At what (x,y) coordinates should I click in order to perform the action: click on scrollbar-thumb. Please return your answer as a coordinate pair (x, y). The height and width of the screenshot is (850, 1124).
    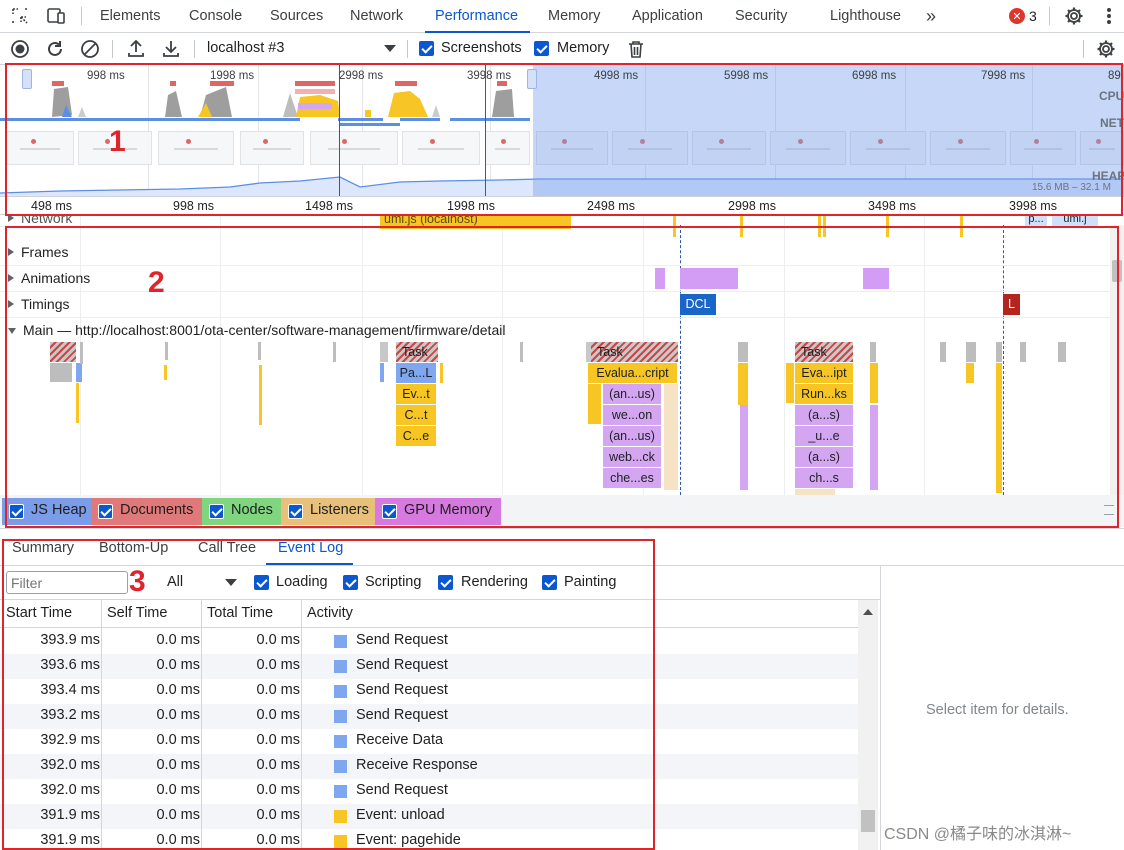
    Looking at the image, I should click on (868, 821).